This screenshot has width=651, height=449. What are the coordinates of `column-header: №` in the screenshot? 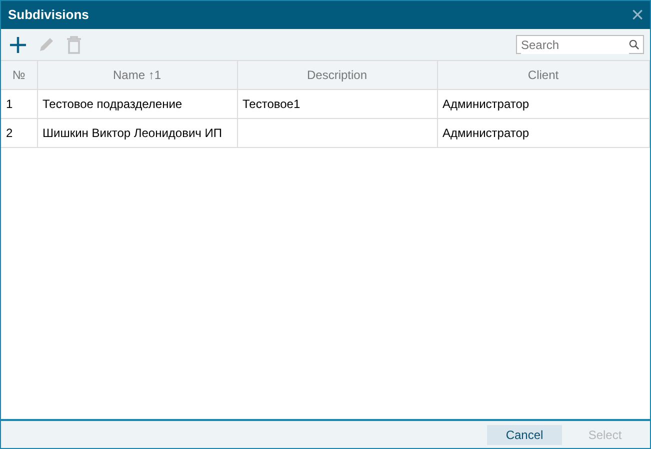 It's located at (19, 75).